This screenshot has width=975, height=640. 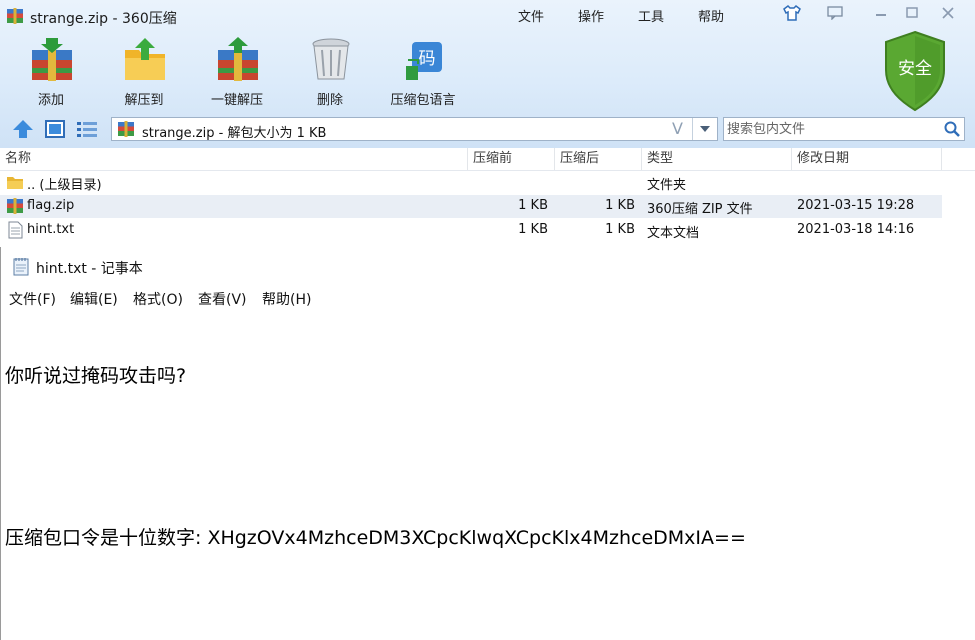 What do you see at coordinates (881, 13) in the screenshot?
I see `minimize-icon` at bounding box center [881, 13].